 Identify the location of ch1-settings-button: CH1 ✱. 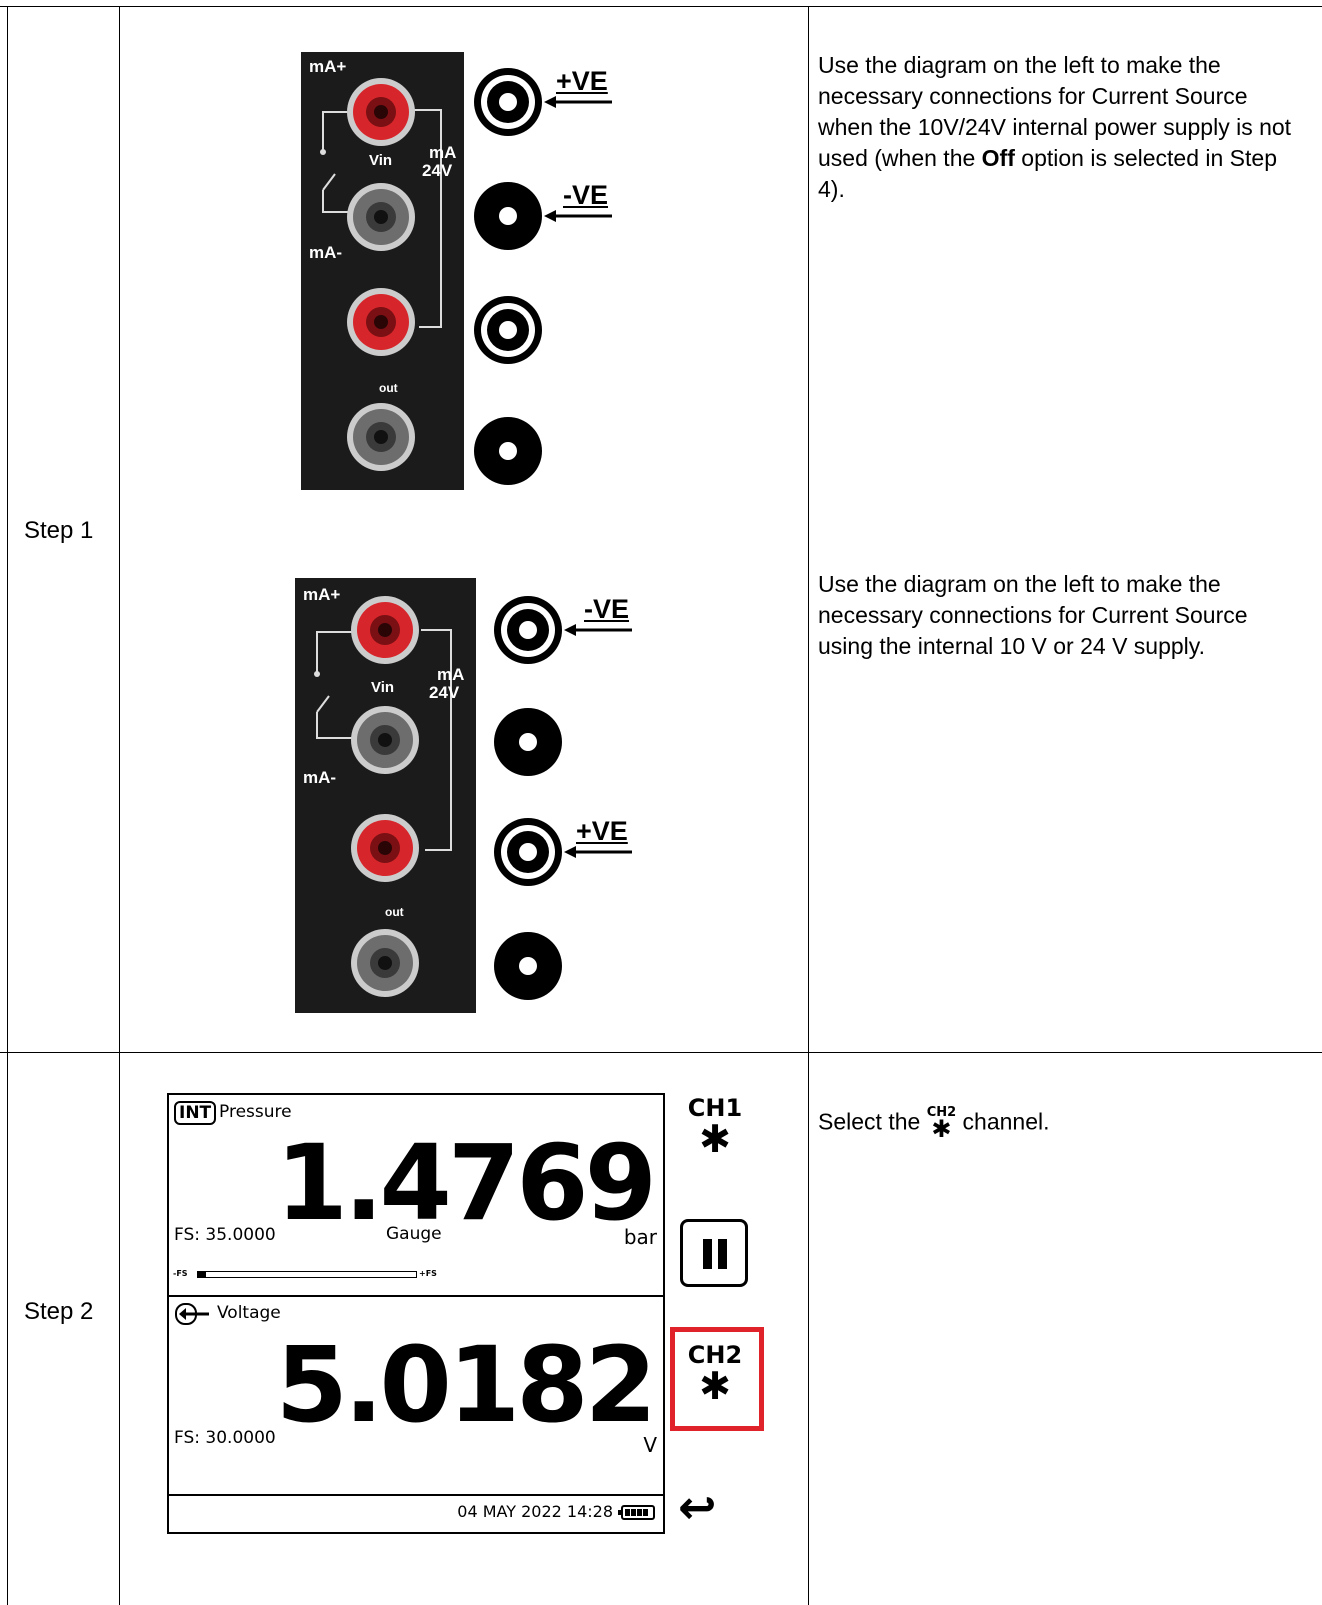
(715, 1127).